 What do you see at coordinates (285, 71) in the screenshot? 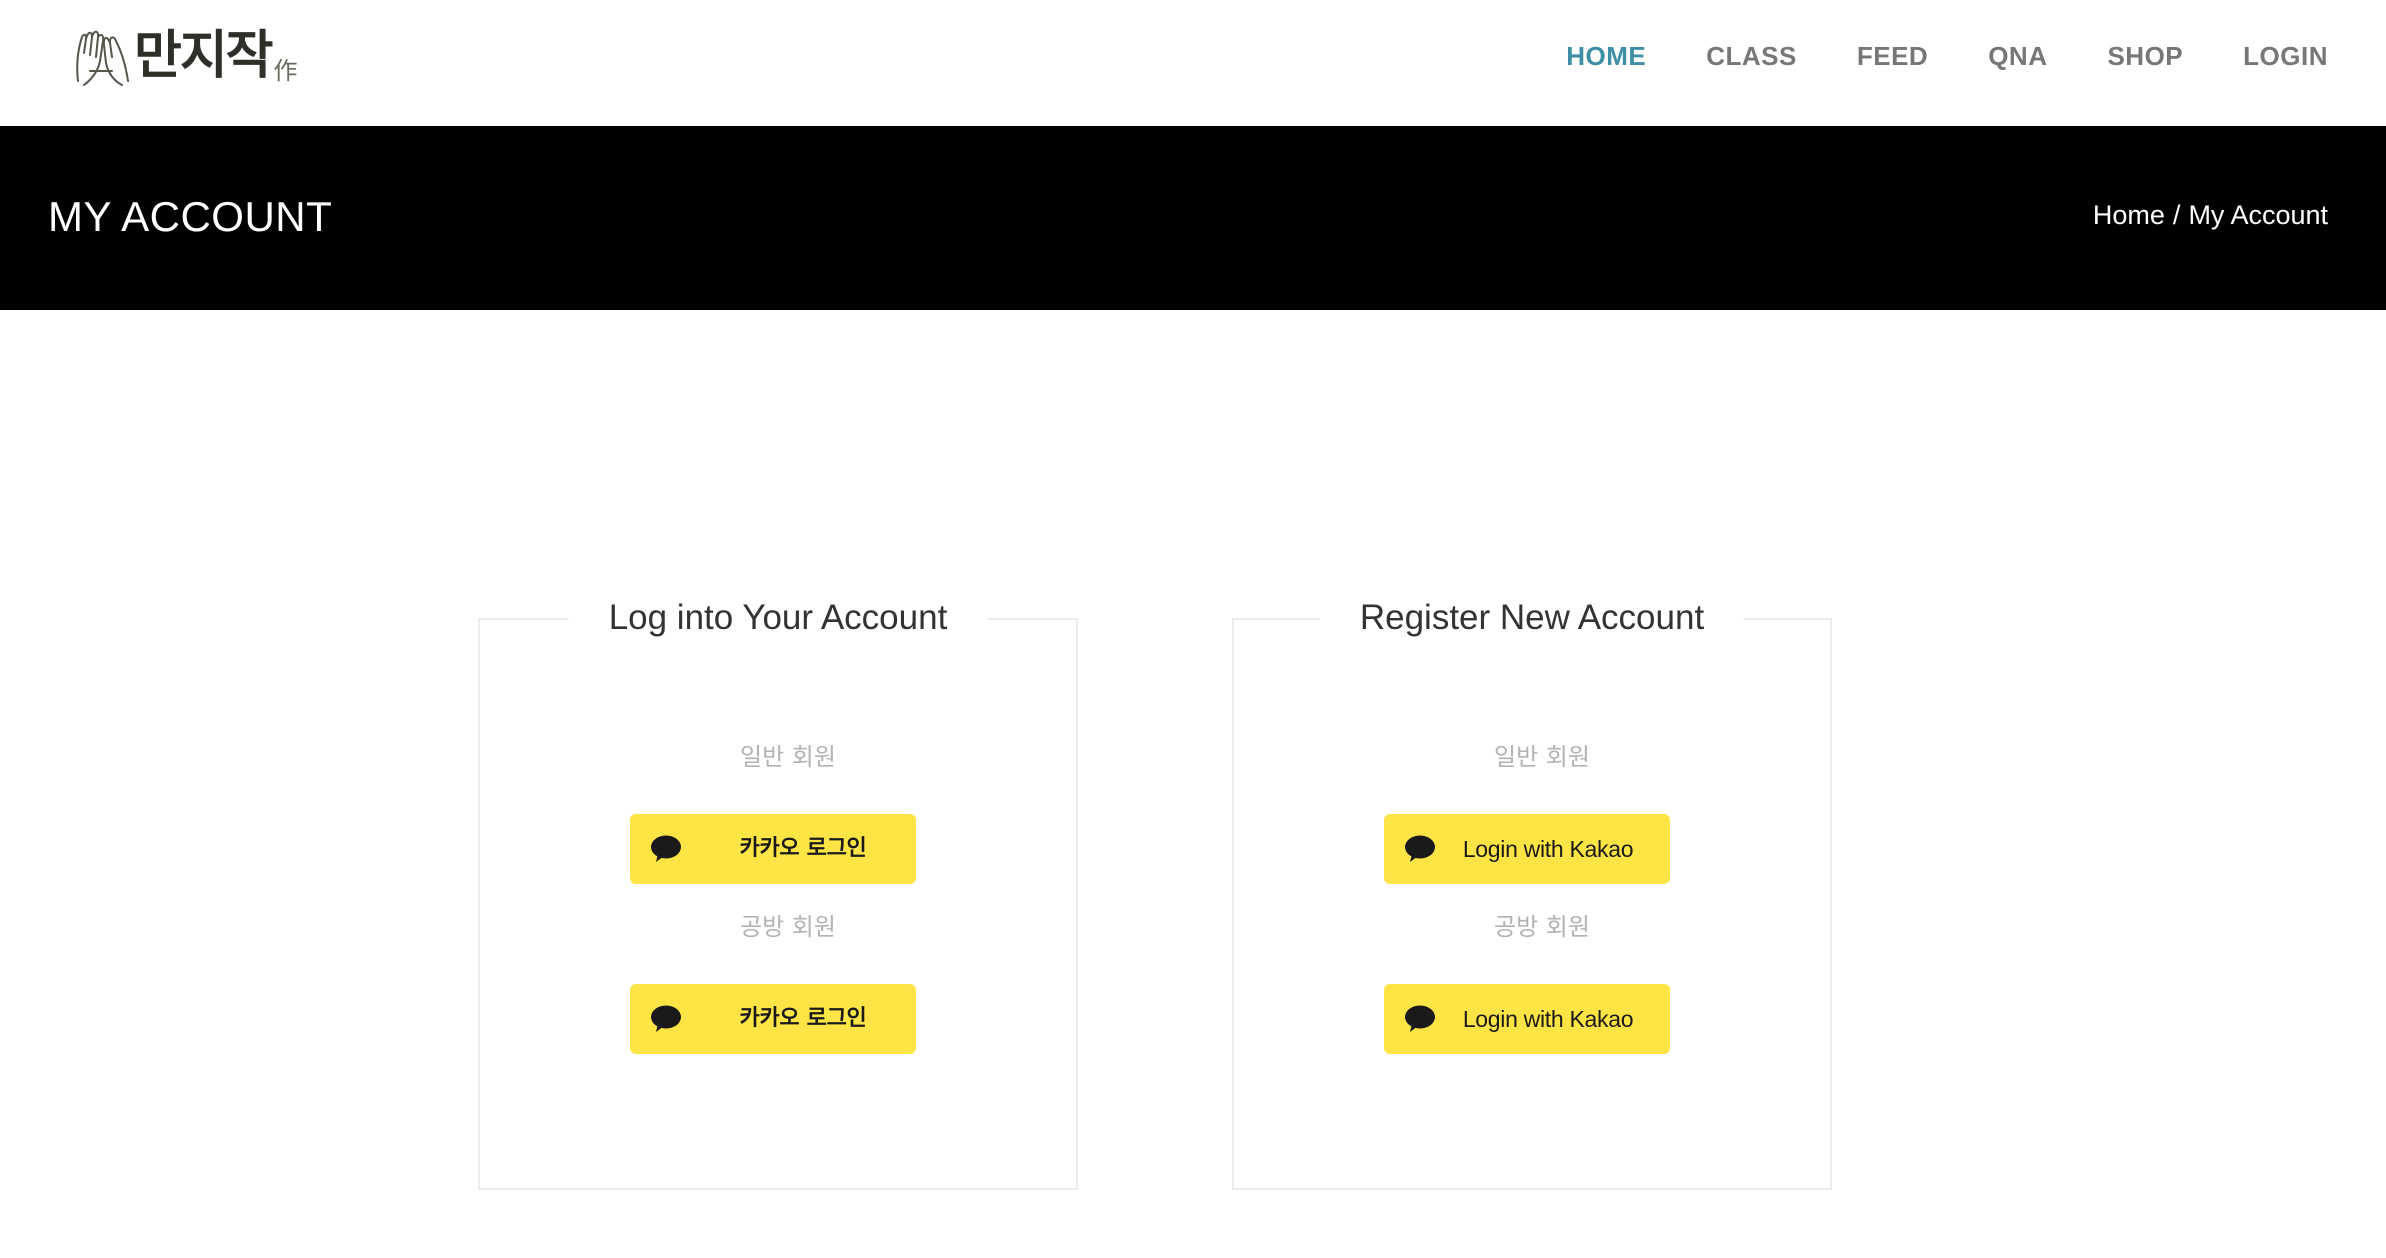
I see `logo-subtext: 作` at bounding box center [285, 71].